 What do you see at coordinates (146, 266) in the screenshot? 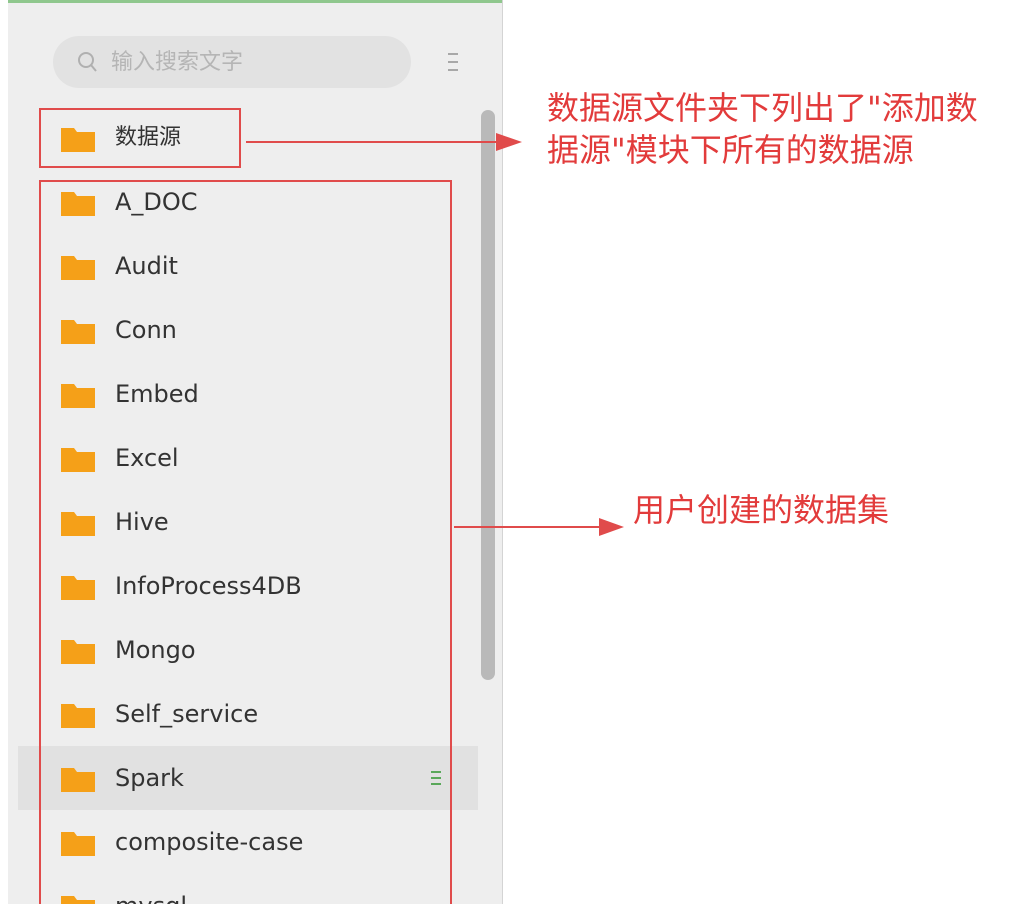
I see `folder-label: Audit` at bounding box center [146, 266].